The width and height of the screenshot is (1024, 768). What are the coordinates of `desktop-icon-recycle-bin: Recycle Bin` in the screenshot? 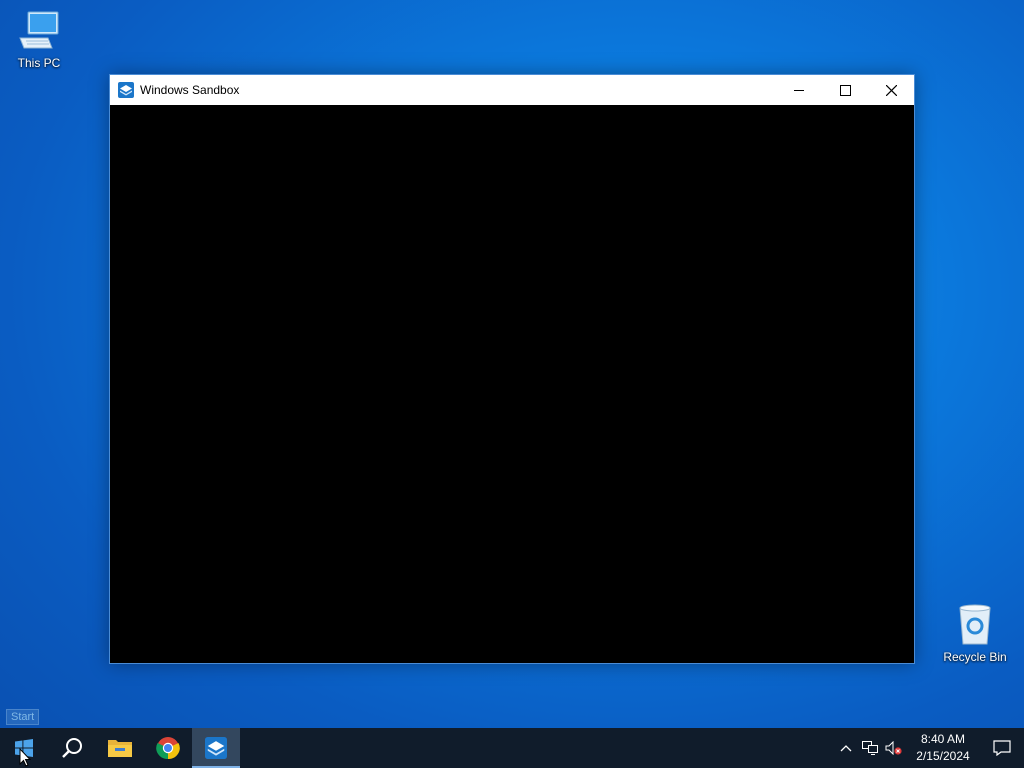 It's located at (975, 632).